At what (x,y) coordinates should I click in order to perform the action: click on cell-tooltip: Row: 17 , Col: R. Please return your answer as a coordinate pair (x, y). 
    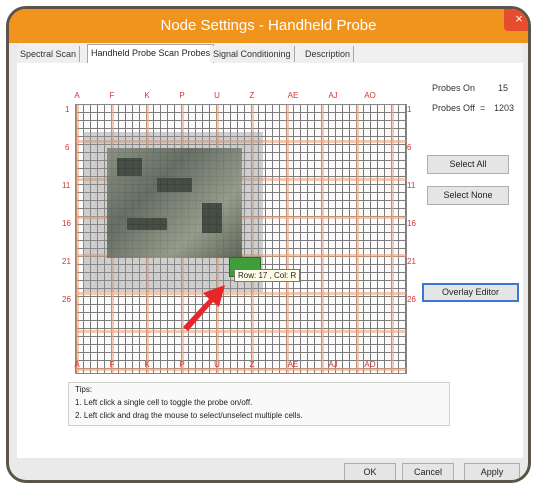
    Looking at the image, I should click on (267, 275).